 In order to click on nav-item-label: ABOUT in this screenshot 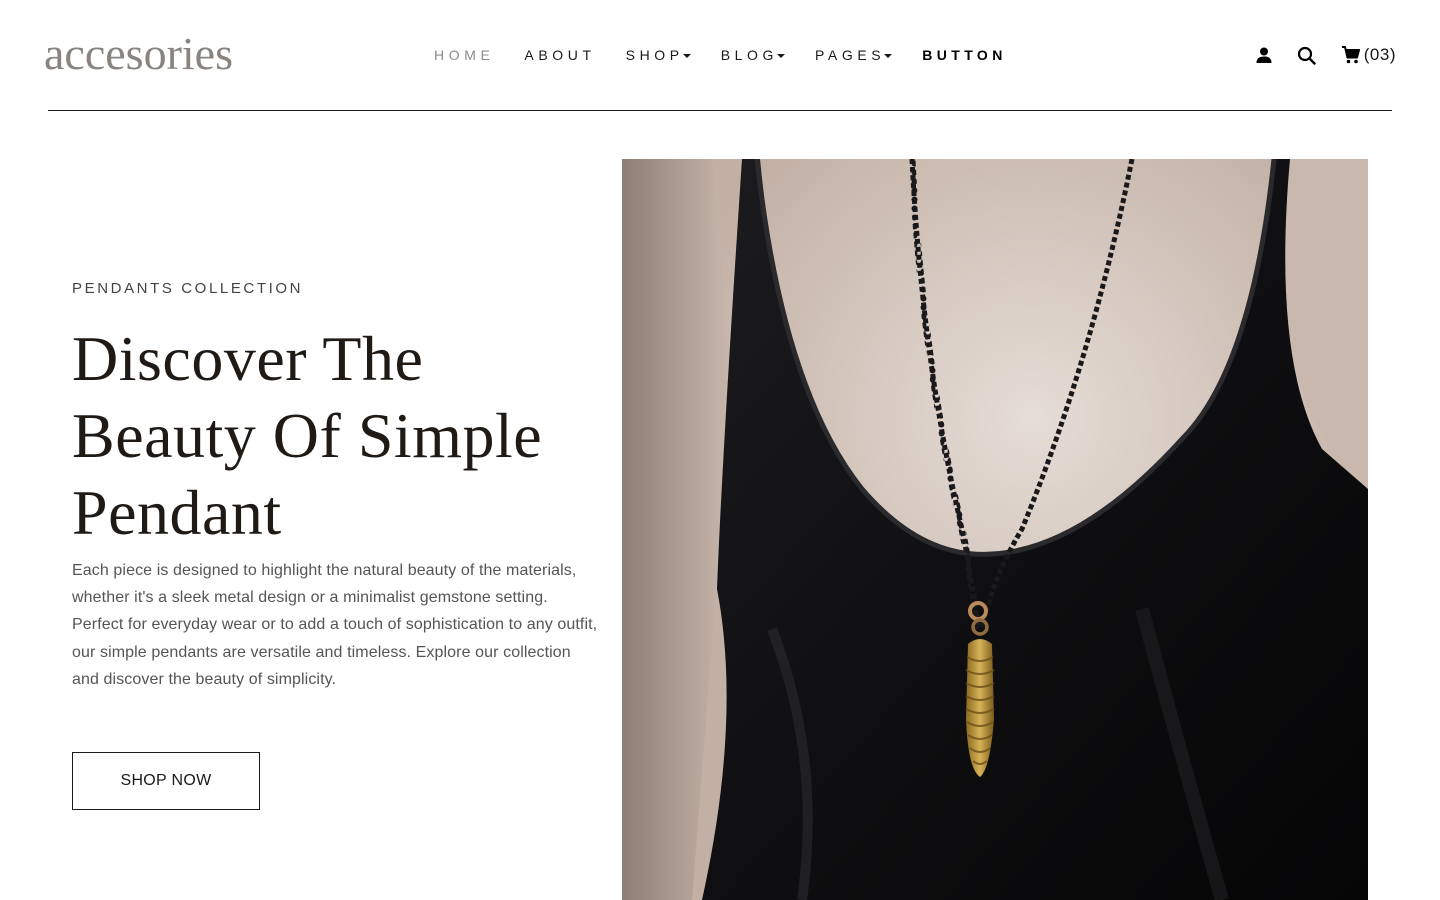, I will do `click(560, 55)`.